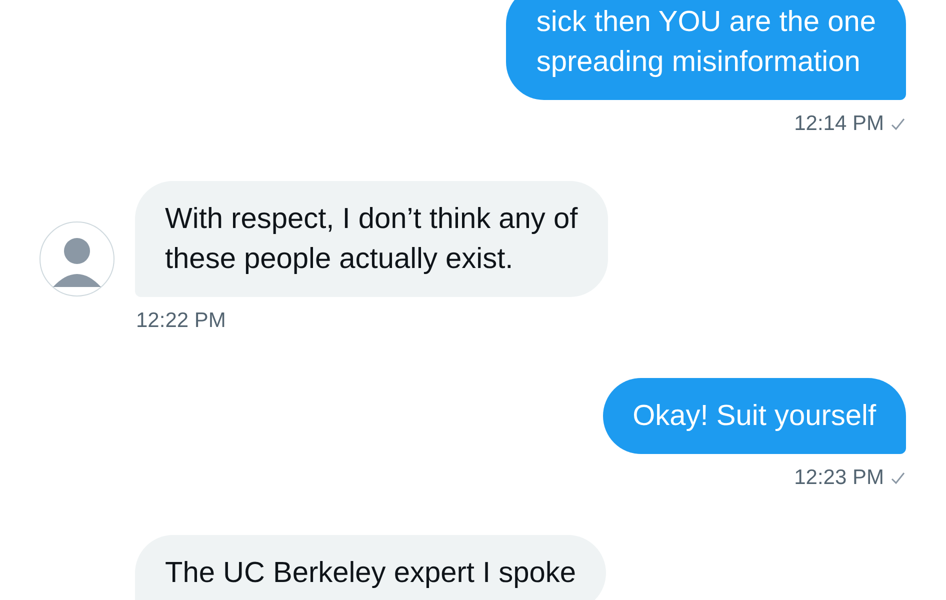 The height and width of the screenshot is (600, 946). Describe the element at coordinates (371, 239) in the screenshot. I see `message-bubble: With respect, I don’t think any of these people actually exist.` at that location.